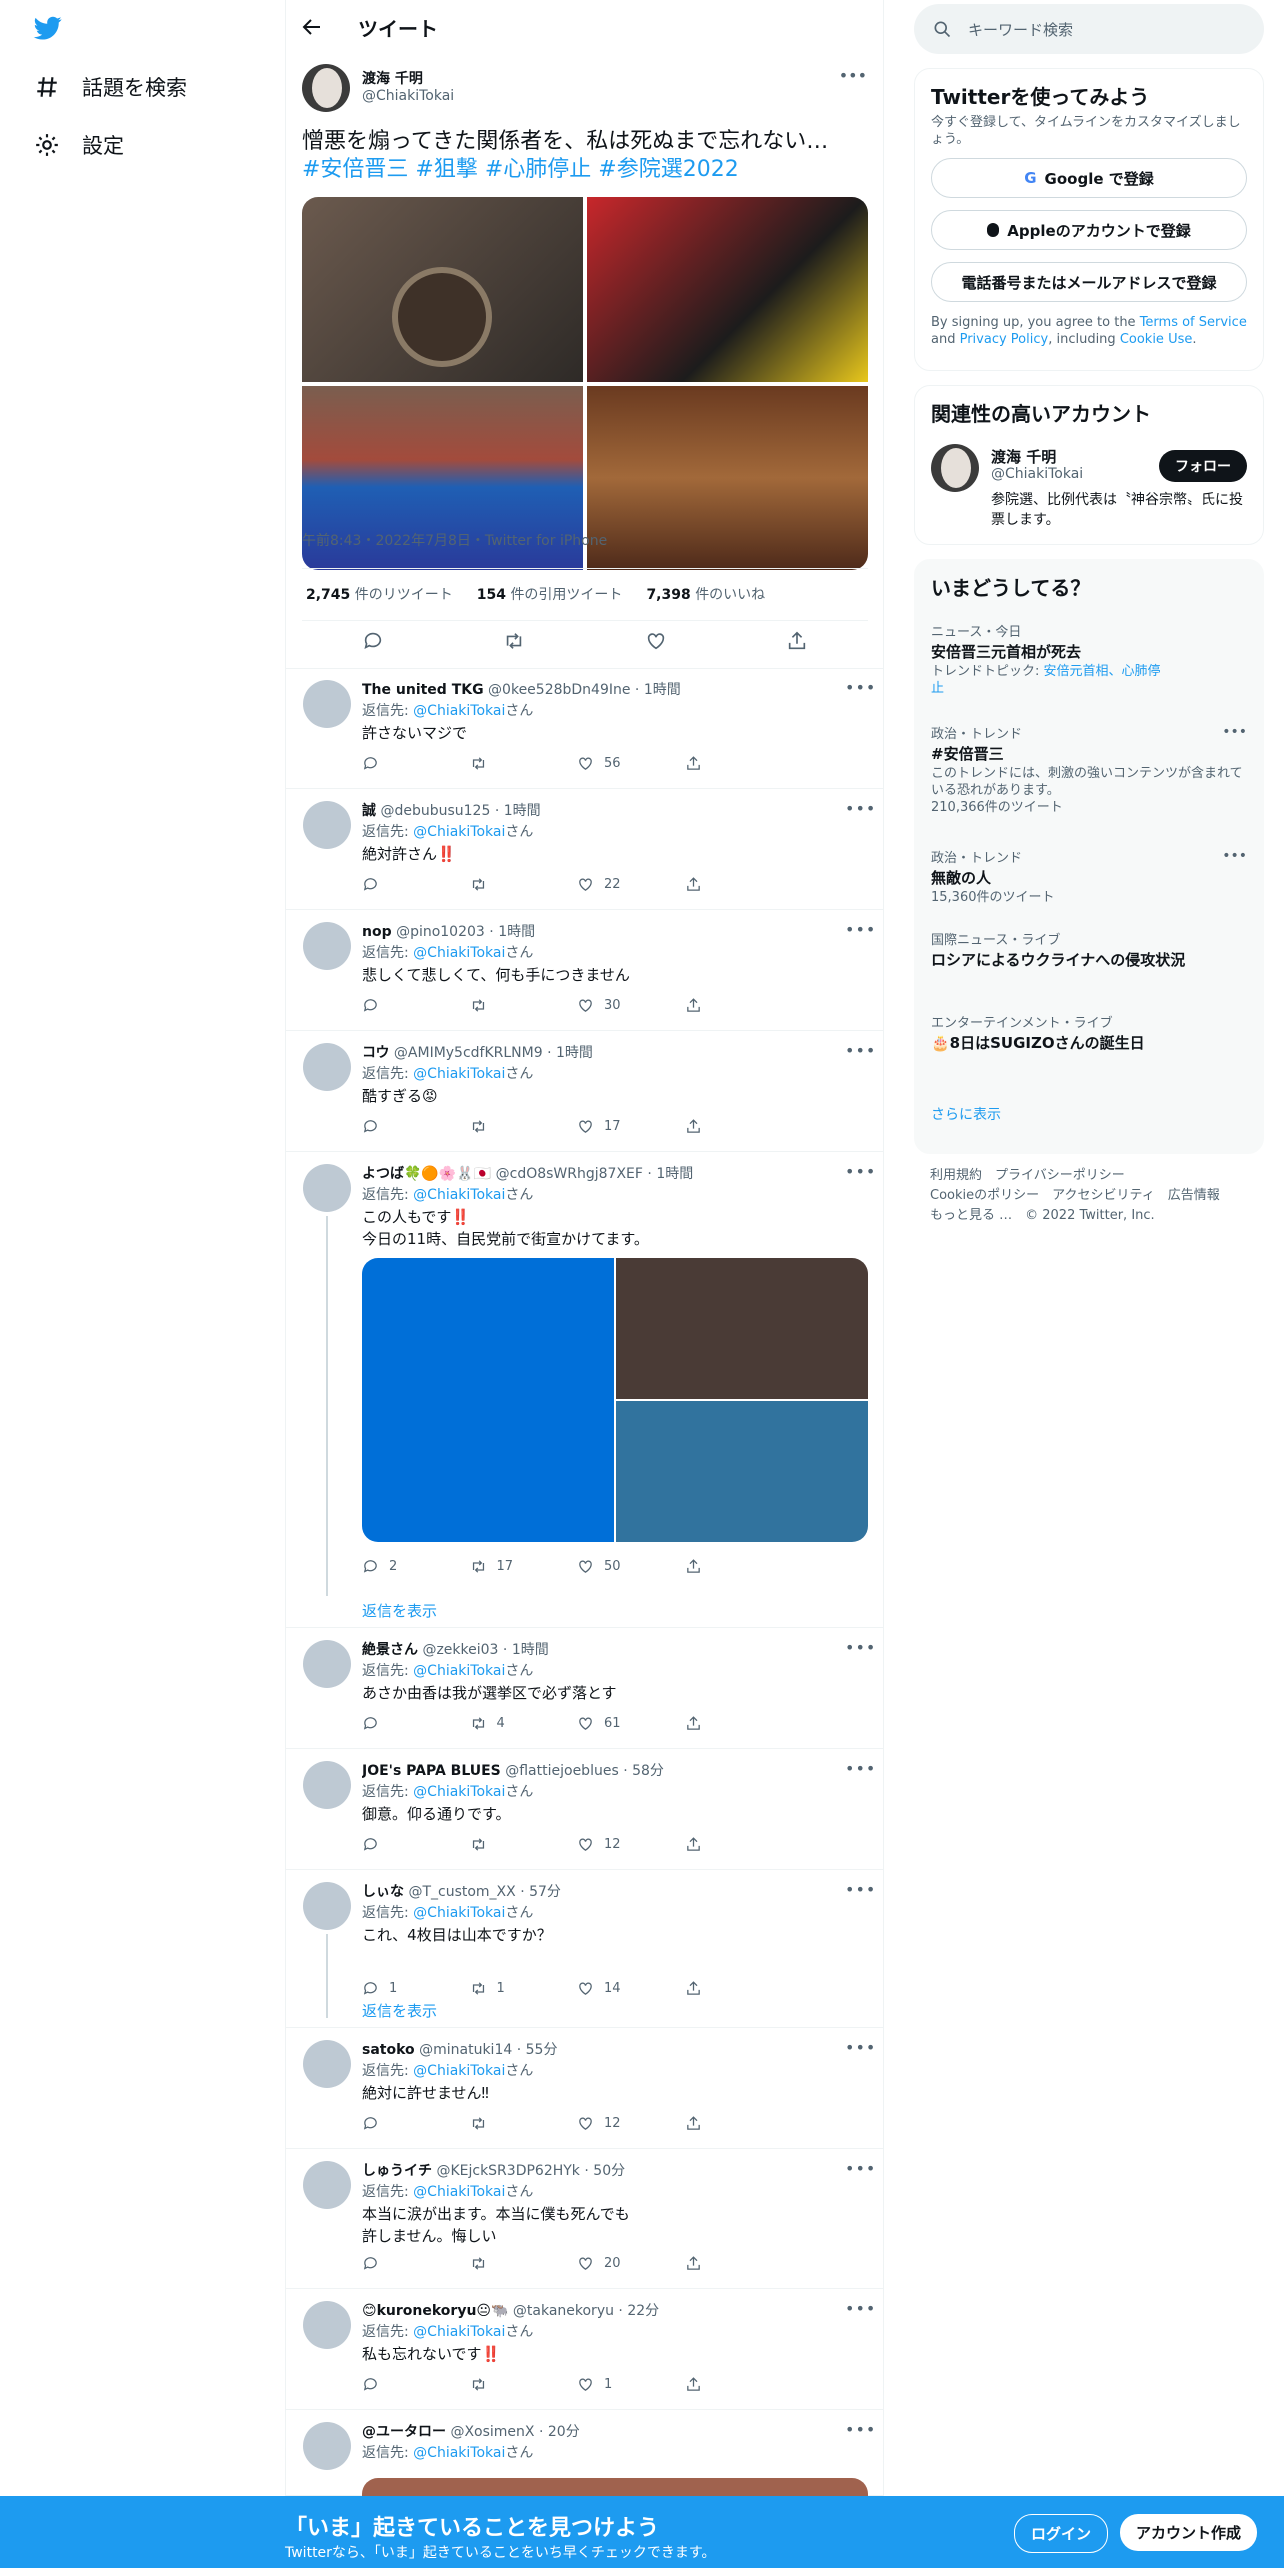 This screenshot has width=1284, height=2568. What do you see at coordinates (569, 1174) in the screenshot?
I see `reply-handle: @cdO8sWRhgj87XEF` at bounding box center [569, 1174].